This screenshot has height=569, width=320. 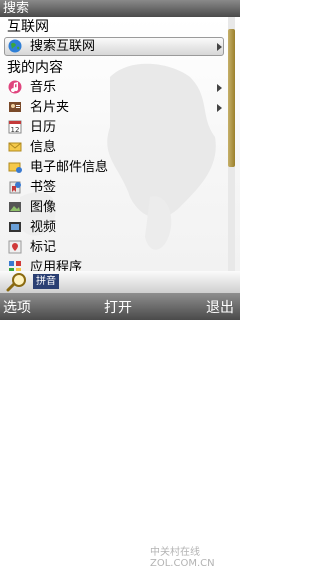 I want to click on list-item-label: 搜索互联网, so click(x=63, y=46).